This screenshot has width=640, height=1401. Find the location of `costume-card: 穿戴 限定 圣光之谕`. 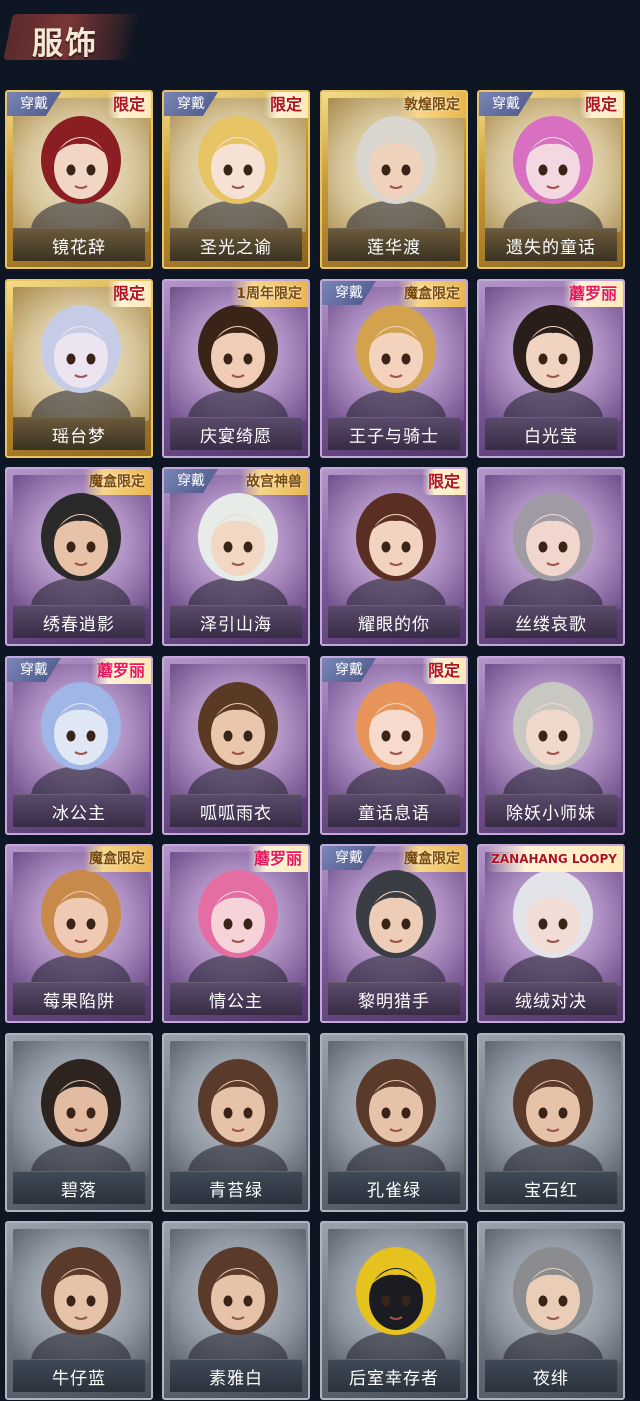

costume-card: 穿戴 限定 圣光之谕 is located at coordinates (236, 179).